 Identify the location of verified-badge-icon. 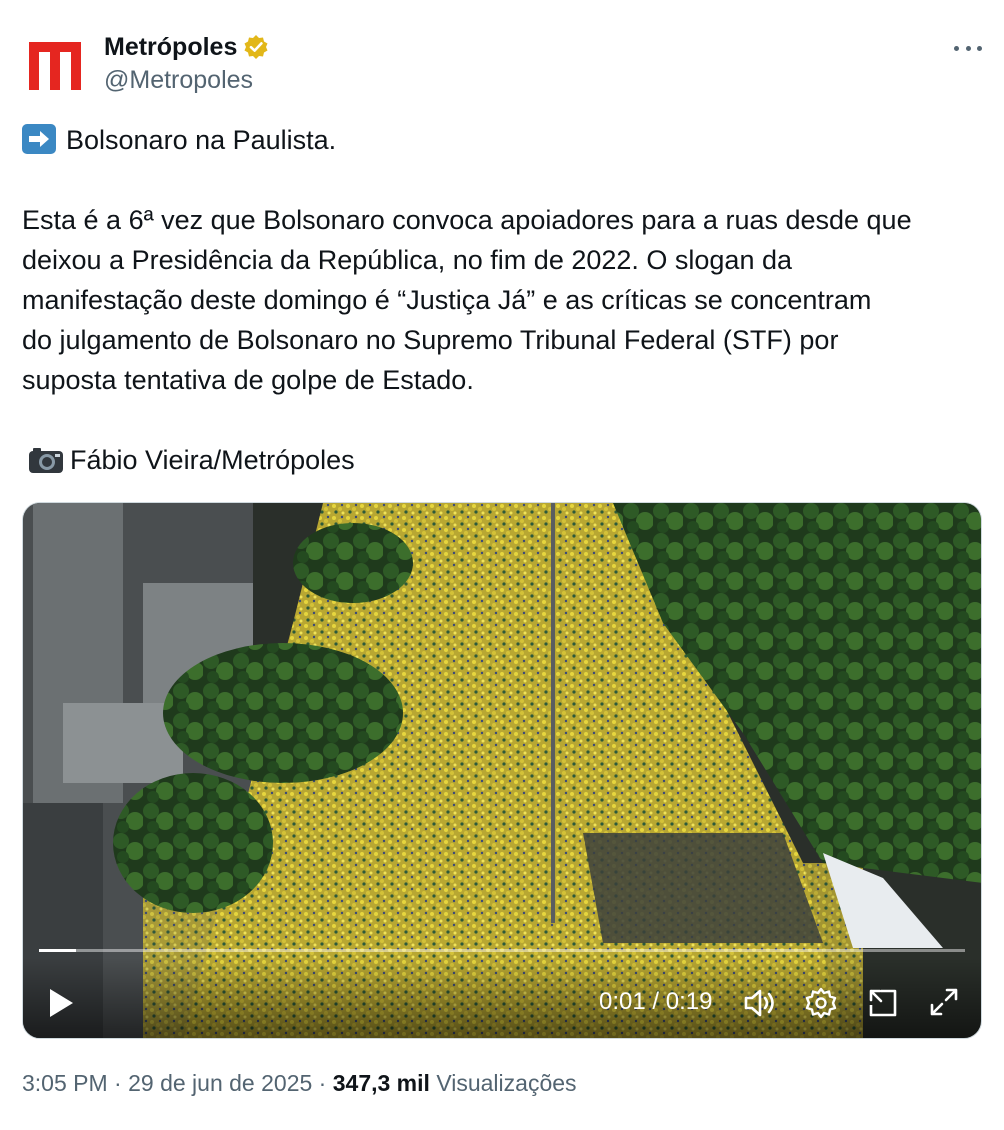
(256, 47).